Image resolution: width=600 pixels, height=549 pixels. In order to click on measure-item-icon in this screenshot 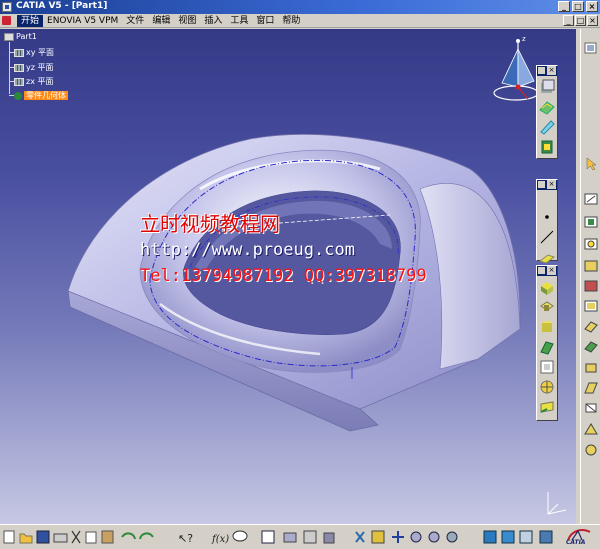, I will do `click(591, 199)`.